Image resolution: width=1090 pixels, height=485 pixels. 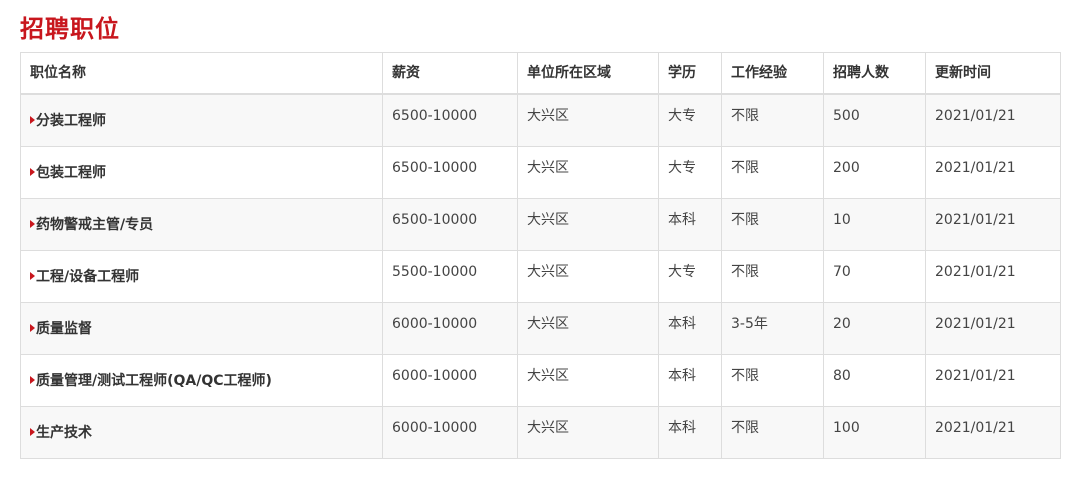 I want to click on table-header: 职位名称 薪资 单位所在区域 学历 工作经验 招聘人数 更新时间, so click(x=540, y=73).